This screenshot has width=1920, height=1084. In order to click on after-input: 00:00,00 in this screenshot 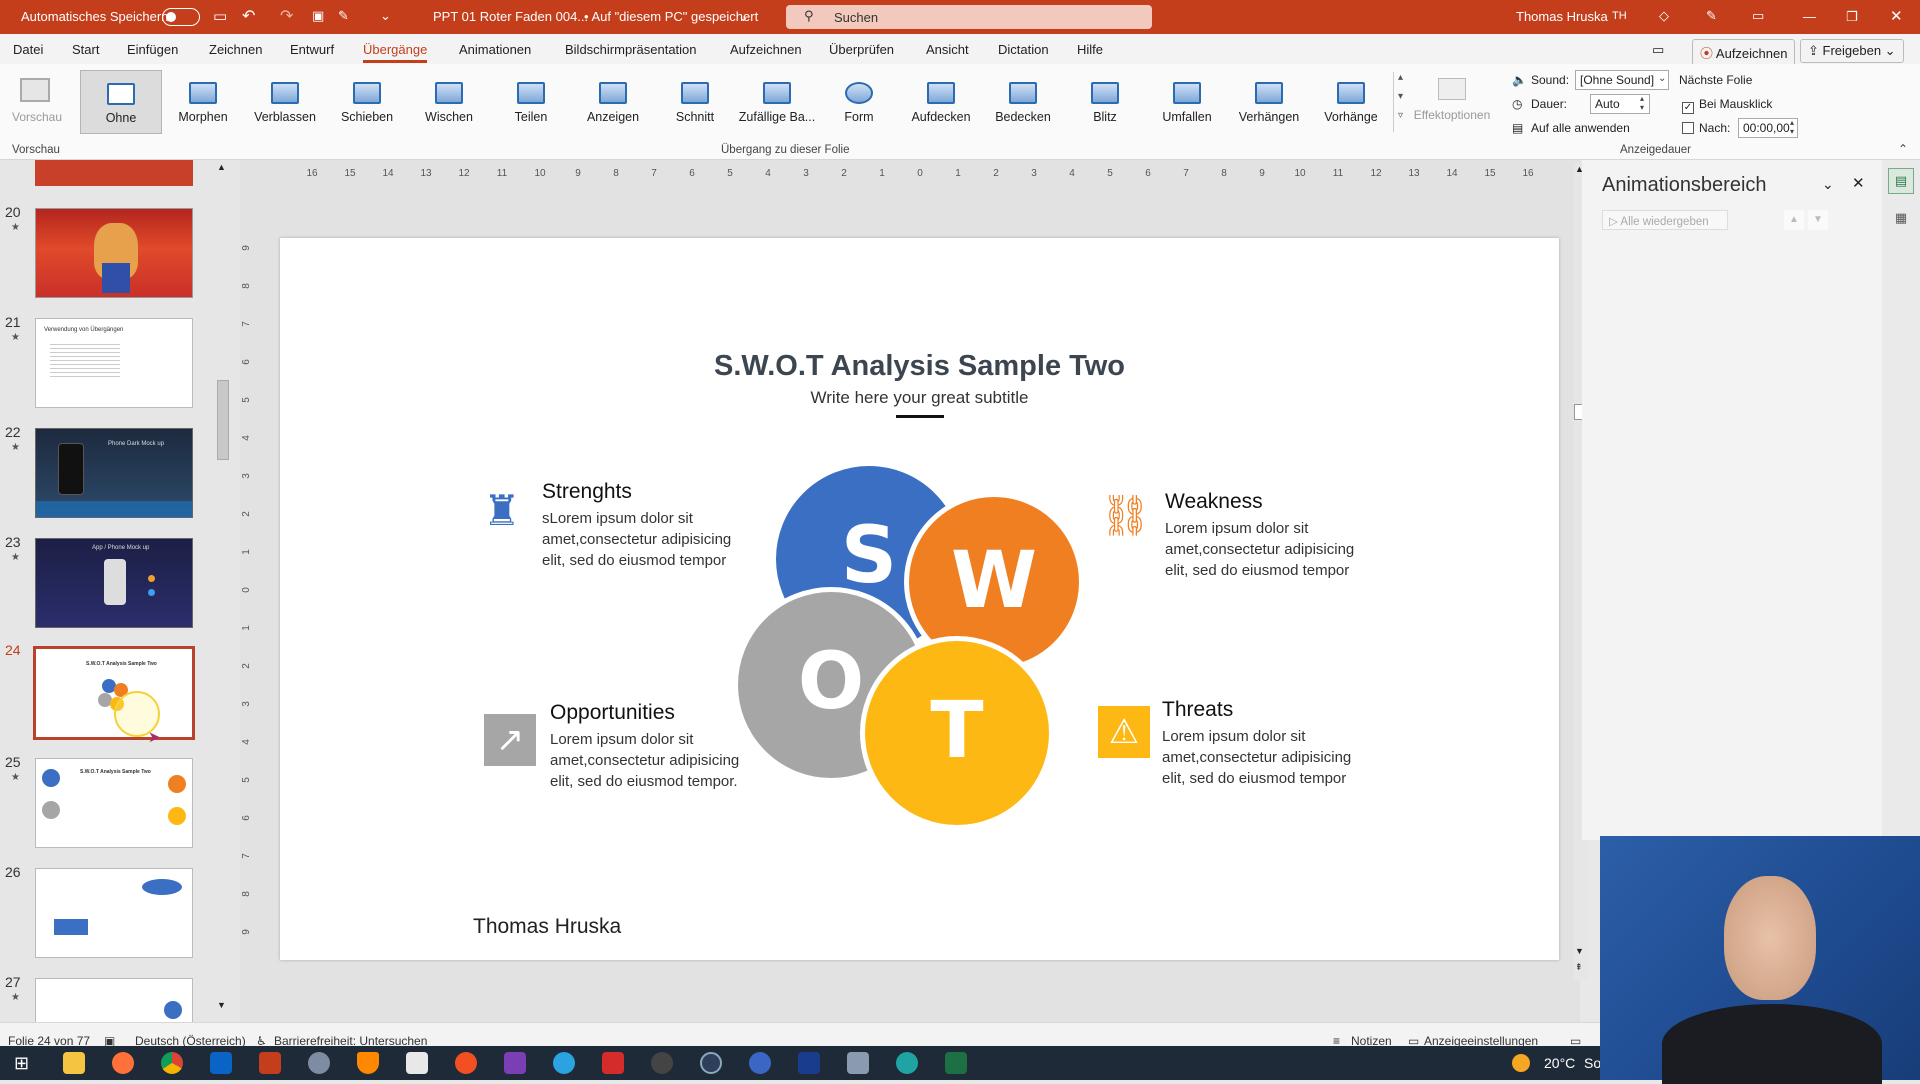, I will do `click(1768, 128)`.